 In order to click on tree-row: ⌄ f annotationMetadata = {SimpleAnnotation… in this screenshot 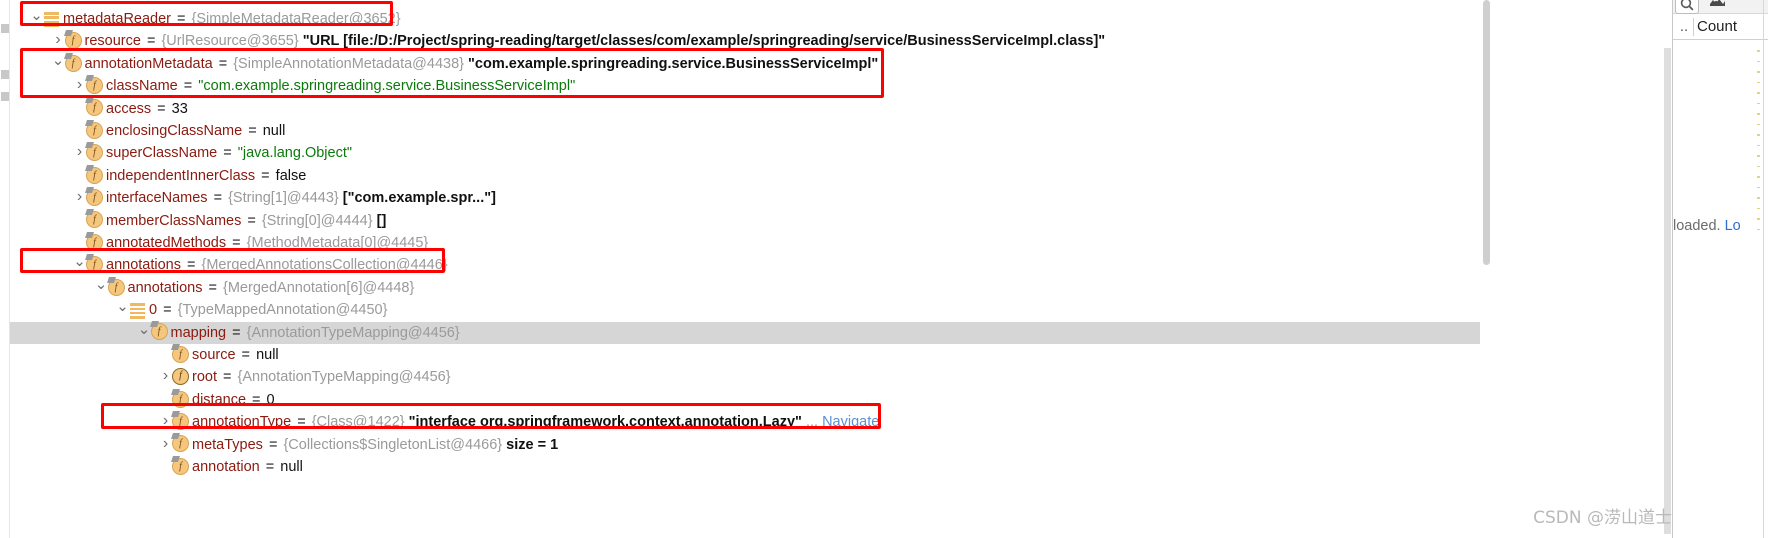, I will do `click(745, 62)`.